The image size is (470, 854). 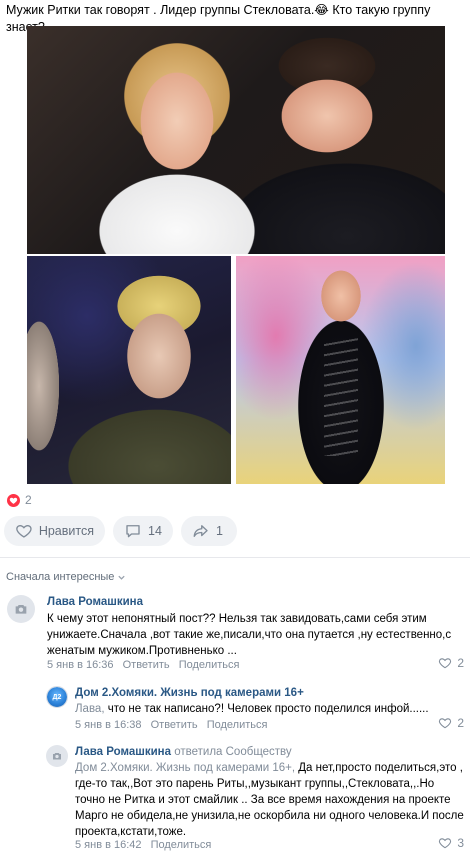 I want to click on comment-meta: 5 янв в 16:38 Ответить Поделиться, so click(x=174, y=725).